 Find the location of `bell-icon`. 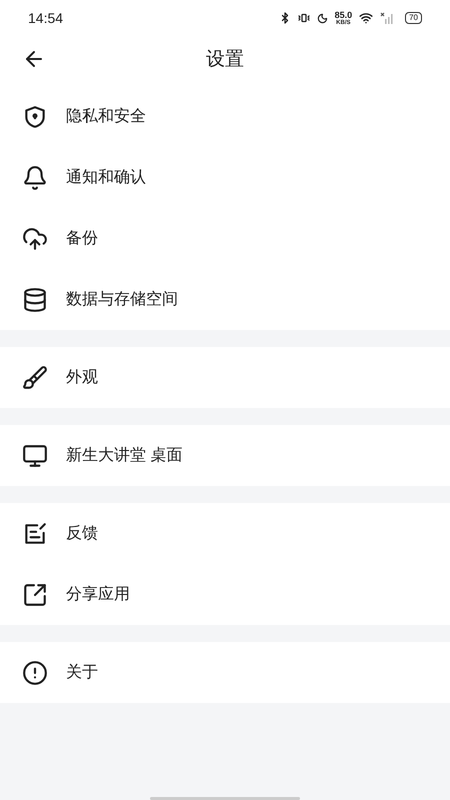

bell-icon is located at coordinates (35, 177).